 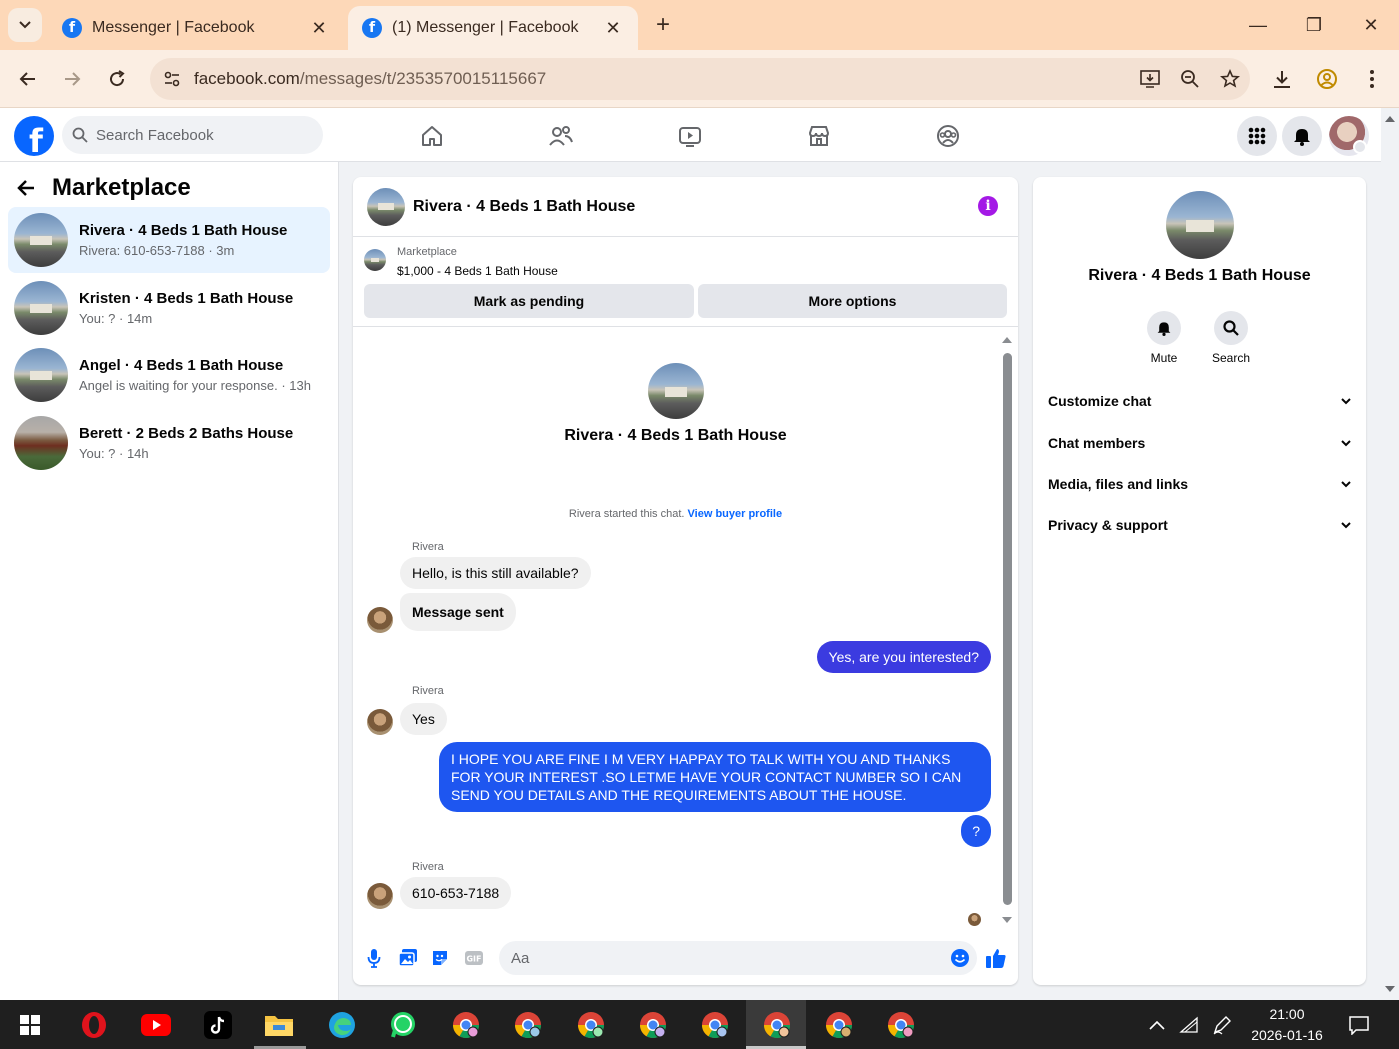 I want to click on nav-marketplace, so click(x=819, y=136).